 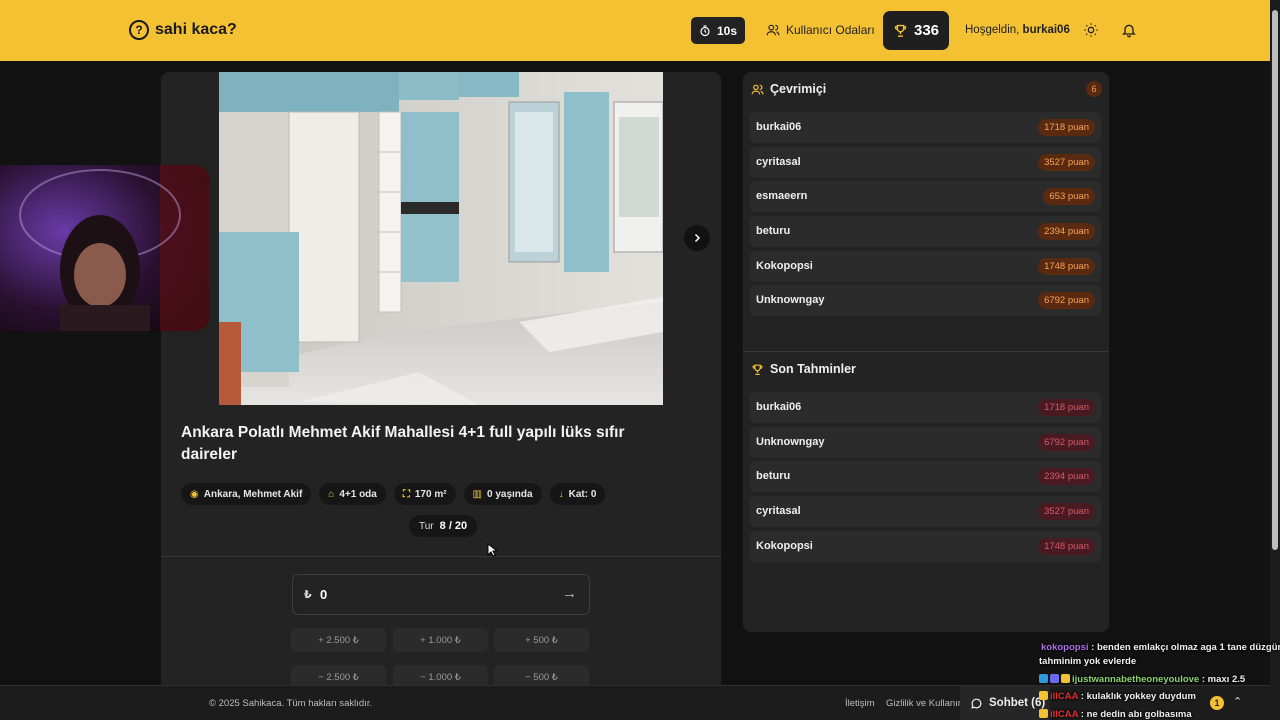 What do you see at coordinates (1066, 266) in the screenshot?
I see `user-points: 1748 puan` at bounding box center [1066, 266].